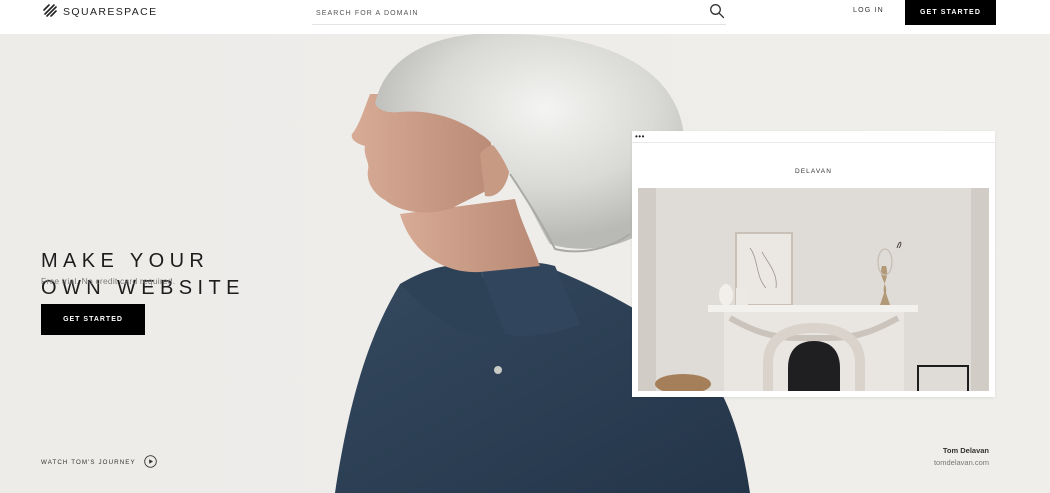 The image size is (1050, 493). Describe the element at coordinates (88, 462) in the screenshot. I see `journey-label: WATCH TOM'S JOURNEY` at that location.